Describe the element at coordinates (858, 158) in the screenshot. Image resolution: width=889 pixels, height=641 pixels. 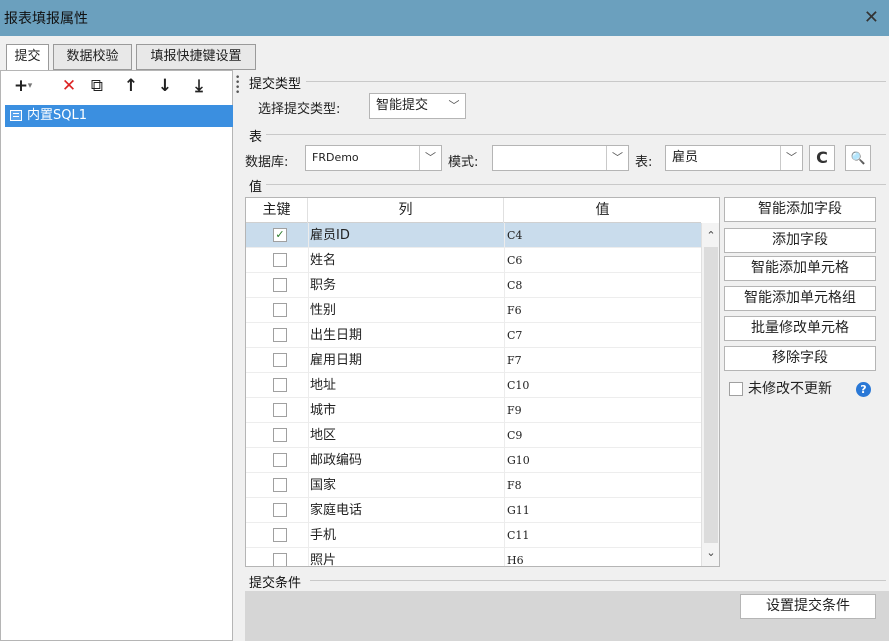
I see `preview-icon: 🔍` at that location.